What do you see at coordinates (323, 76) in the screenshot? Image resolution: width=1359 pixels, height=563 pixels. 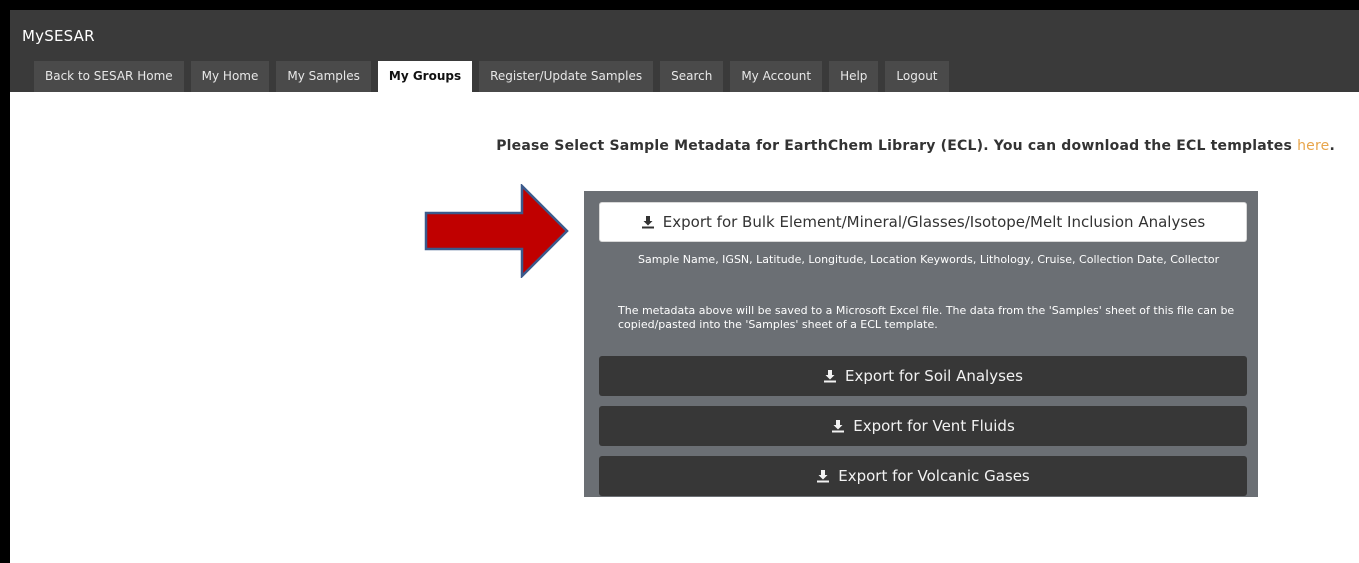 I see `tab-my-samples: My Samples` at bounding box center [323, 76].